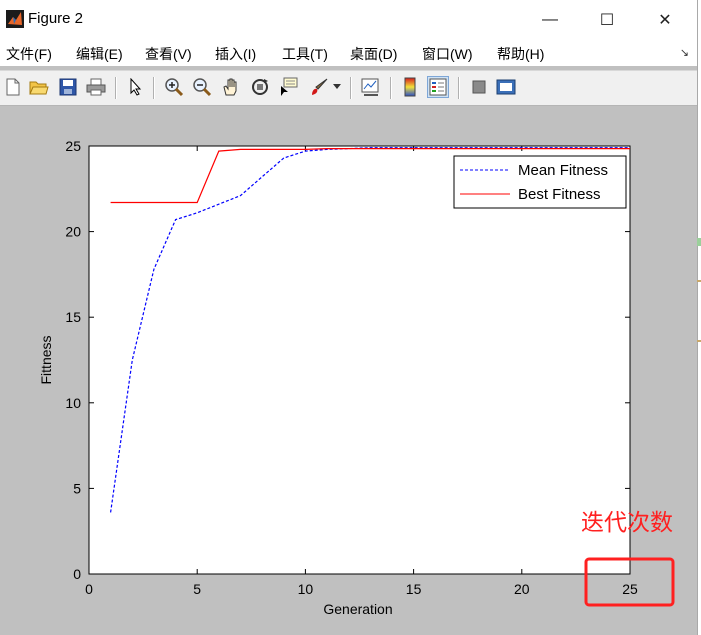  What do you see at coordinates (684, 52) in the screenshot?
I see `menu-overflow-icon: ↘` at bounding box center [684, 52].